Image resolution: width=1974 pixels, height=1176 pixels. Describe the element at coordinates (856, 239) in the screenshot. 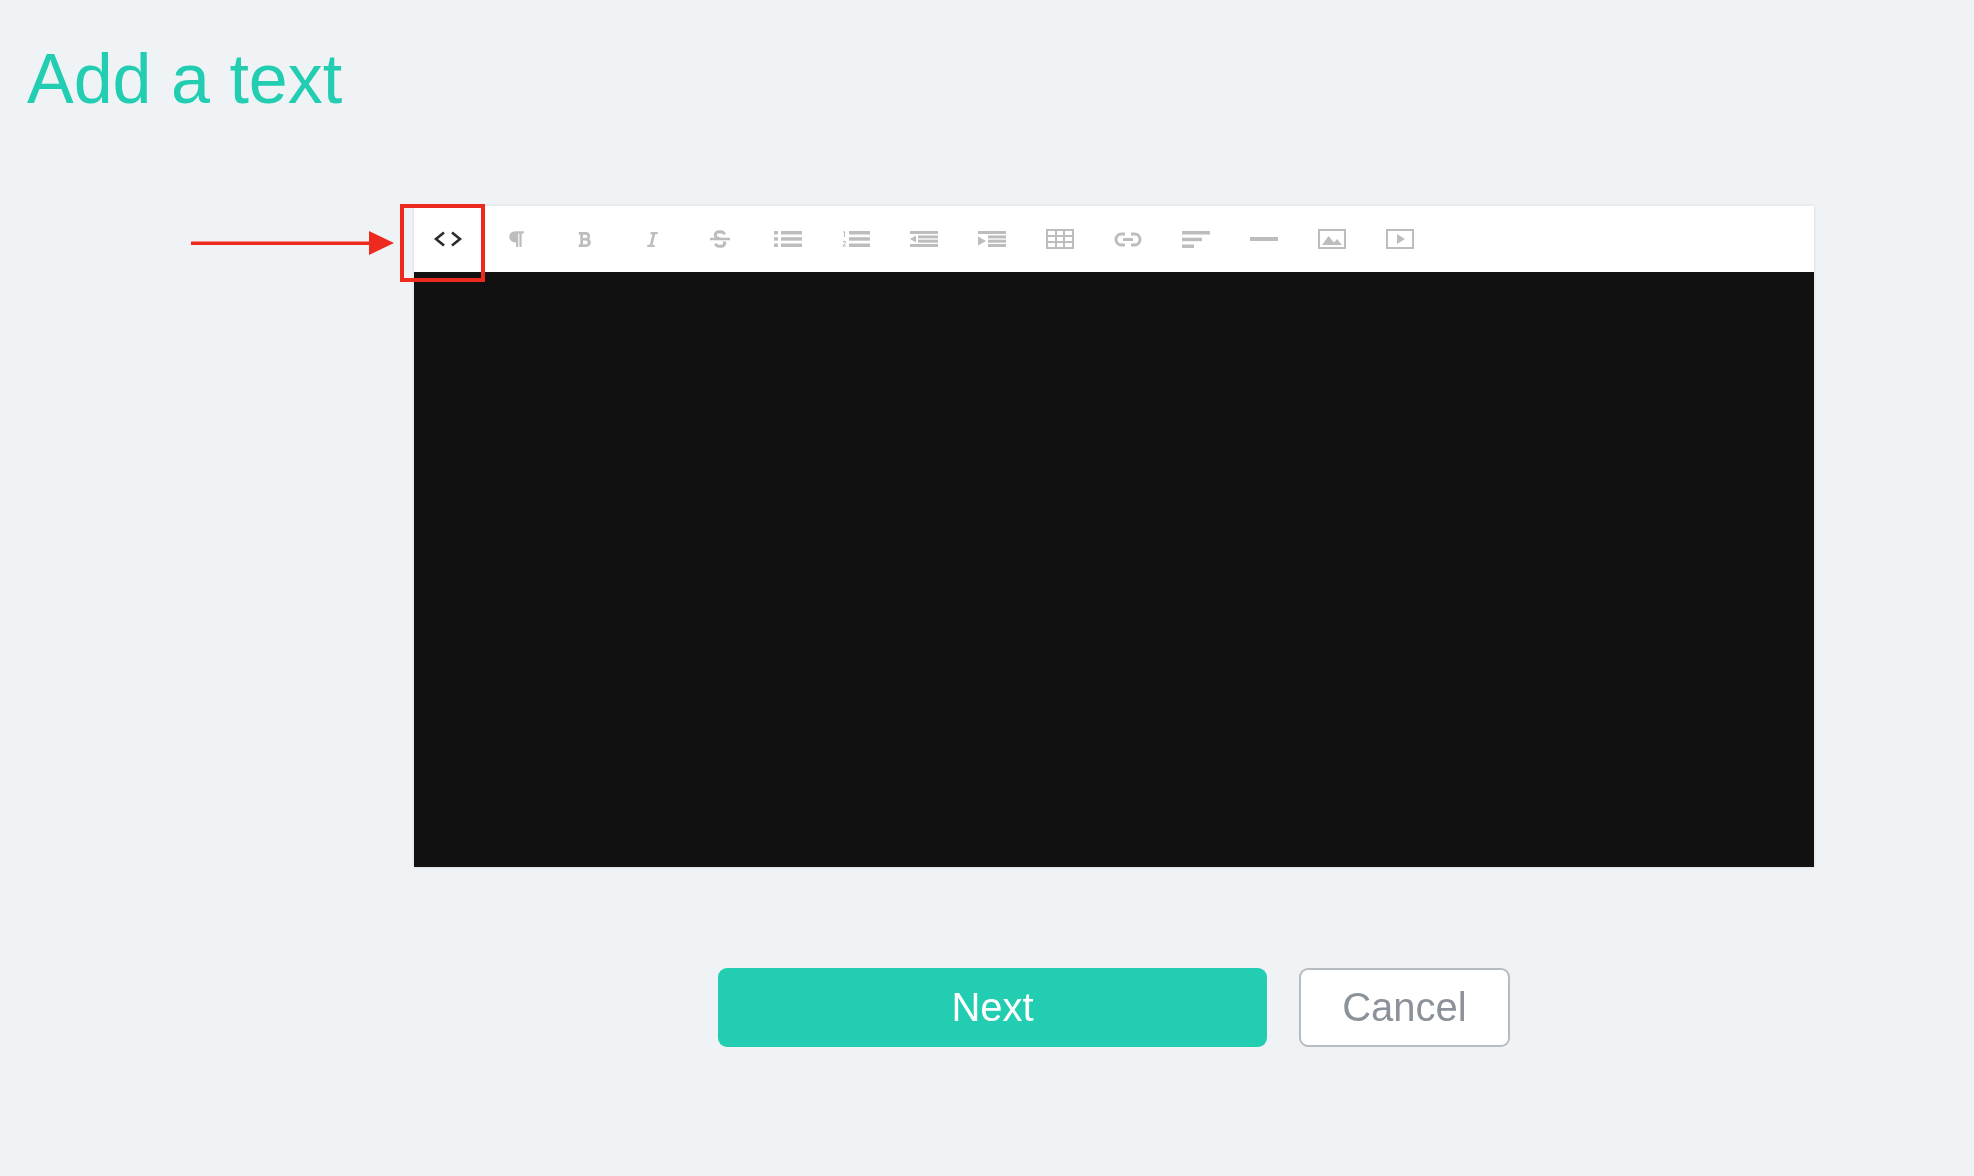

I see `numbered-list-icon` at that location.